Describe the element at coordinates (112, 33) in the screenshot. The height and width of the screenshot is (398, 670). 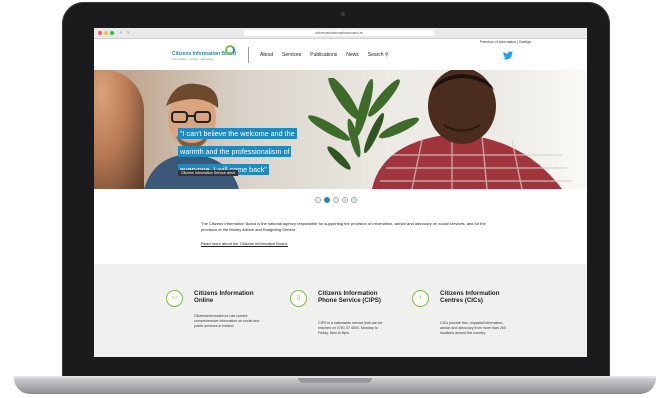
I see `maximize-window-button` at that location.